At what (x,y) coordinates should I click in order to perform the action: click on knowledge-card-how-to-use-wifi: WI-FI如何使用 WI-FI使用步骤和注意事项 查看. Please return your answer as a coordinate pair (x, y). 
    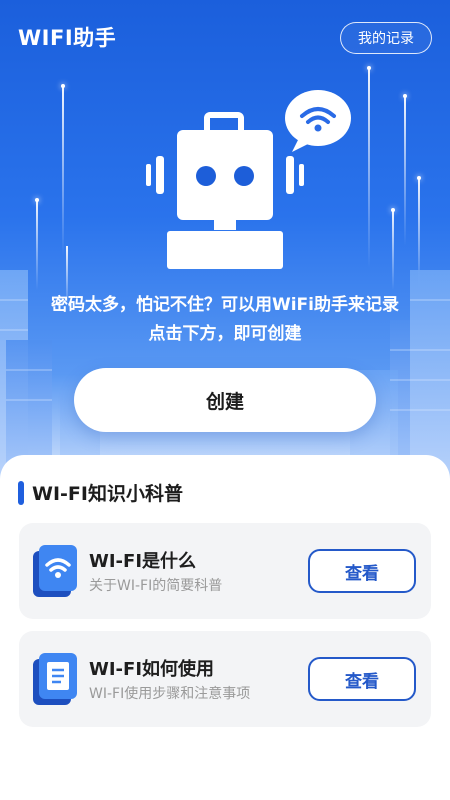
    Looking at the image, I should click on (225, 679).